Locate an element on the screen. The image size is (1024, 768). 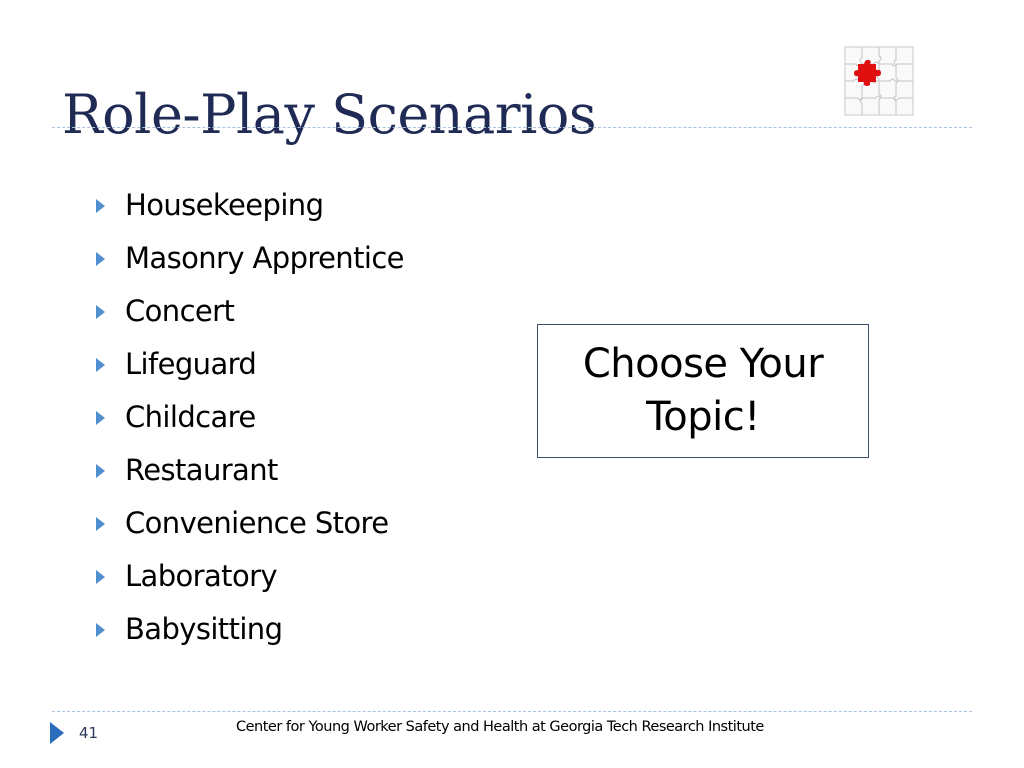
list-item: Concert is located at coordinates (250, 310).